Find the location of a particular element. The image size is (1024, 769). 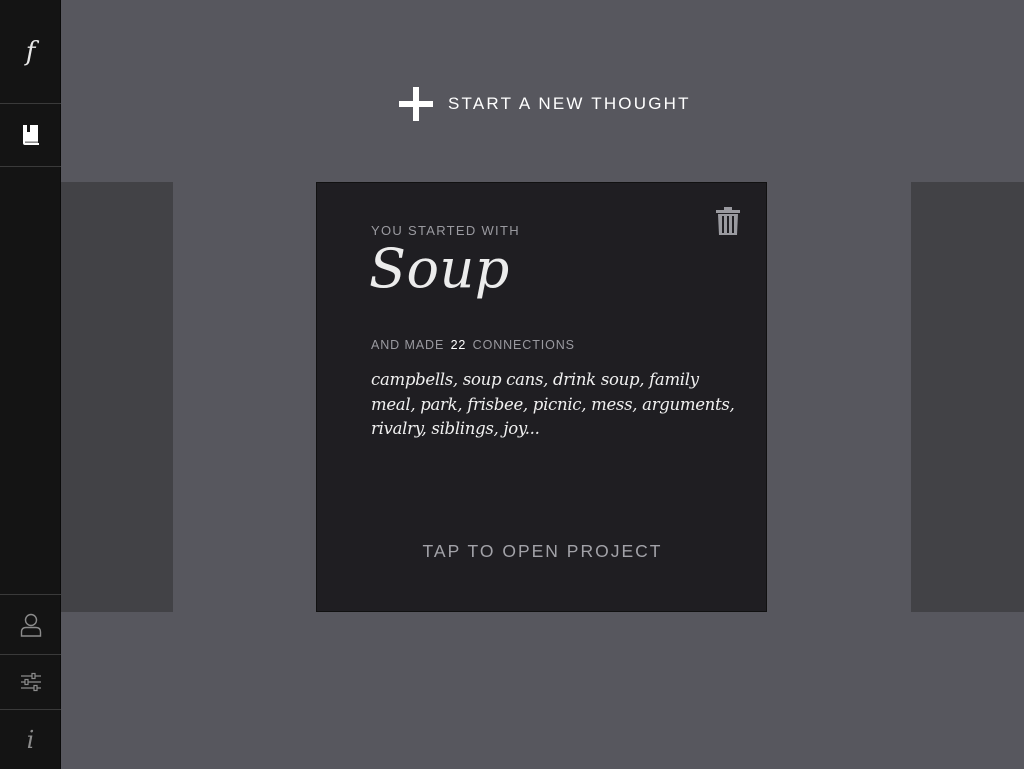

sidebar-item-info: i is located at coordinates (30, 739).